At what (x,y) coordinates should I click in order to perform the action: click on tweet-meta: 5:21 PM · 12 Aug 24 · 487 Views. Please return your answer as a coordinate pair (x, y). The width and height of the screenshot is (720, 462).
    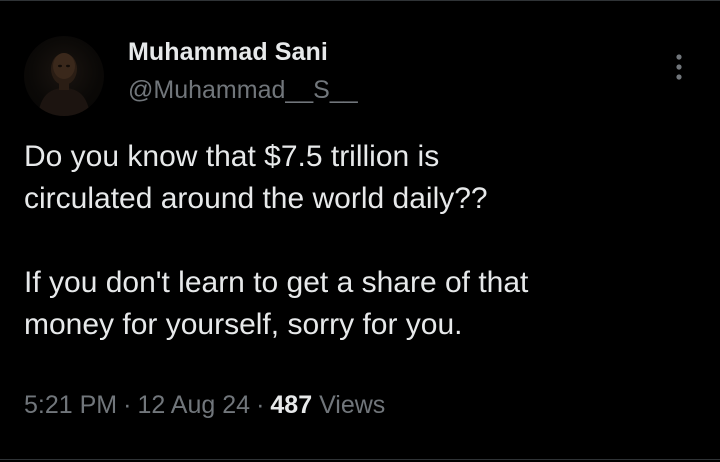
    Looking at the image, I should click on (204, 405).